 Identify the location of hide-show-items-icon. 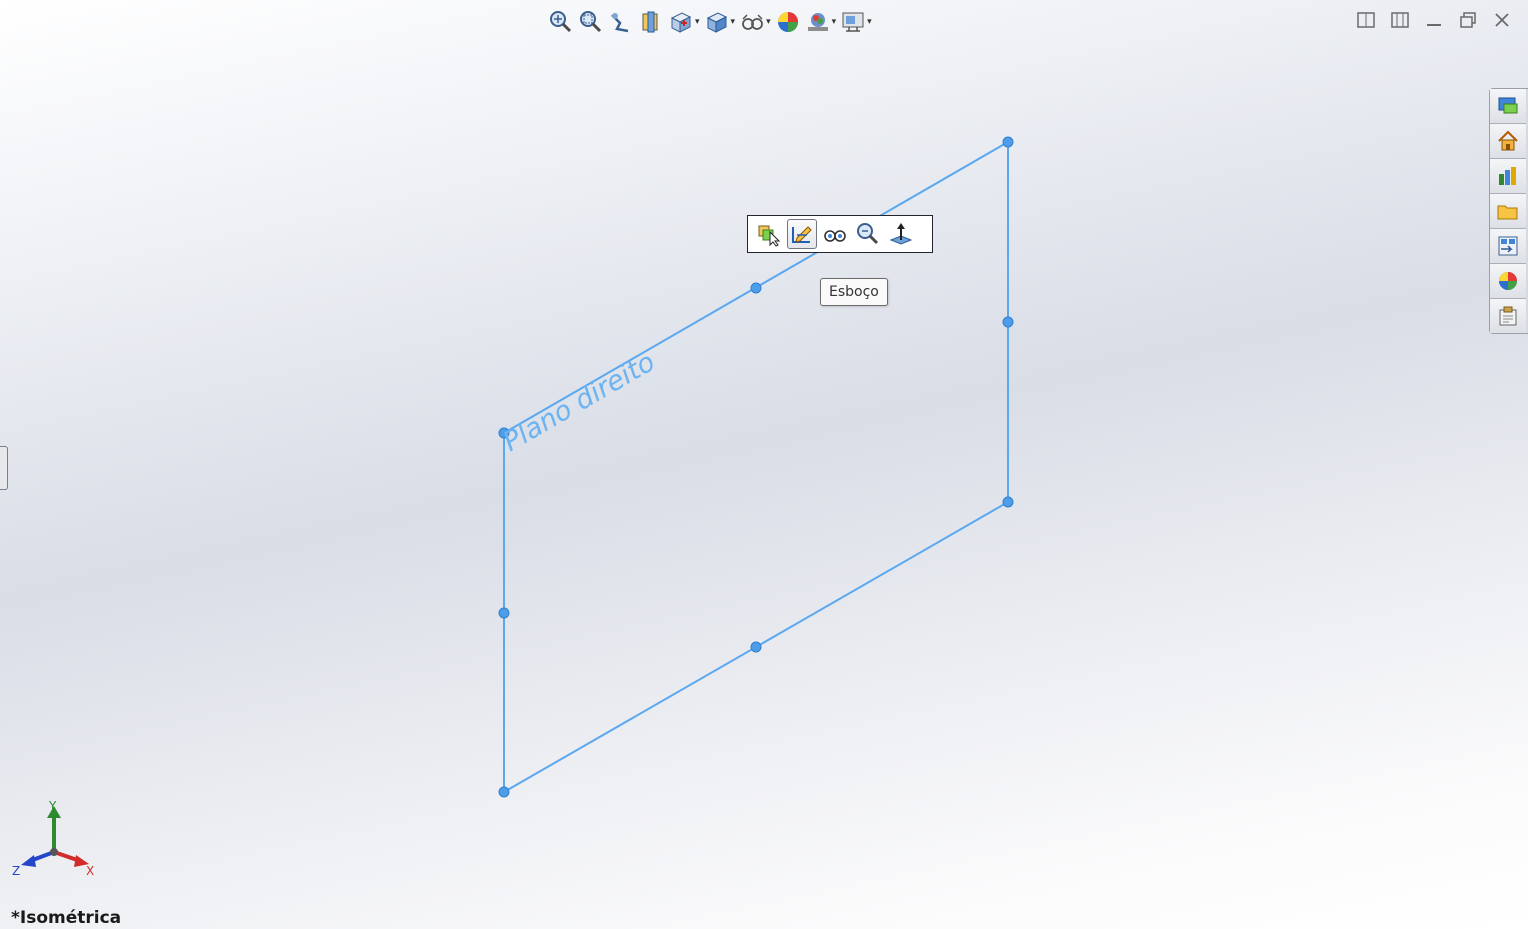
(752, 22).